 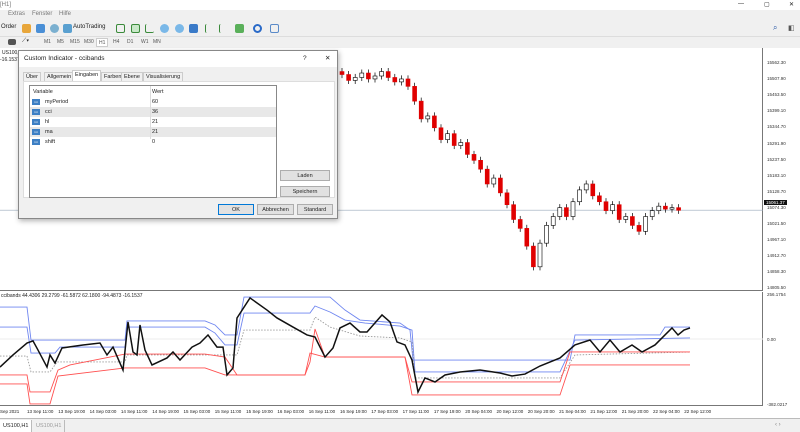 I want to click on variable-value: 36, so click(x=155, y=112).